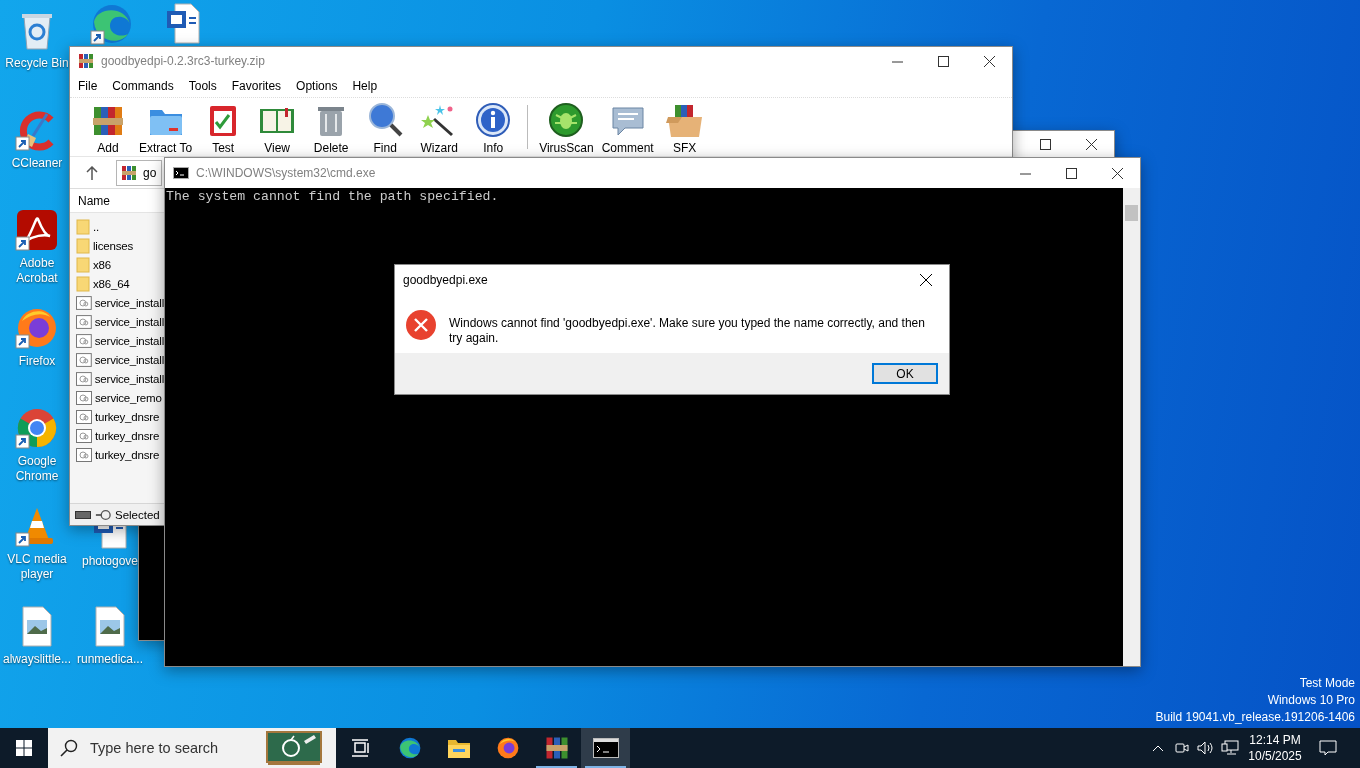 The height and width of the screenshot is (768, 1360). I want to click on icon-label: CCleaner, so click(37, 163).